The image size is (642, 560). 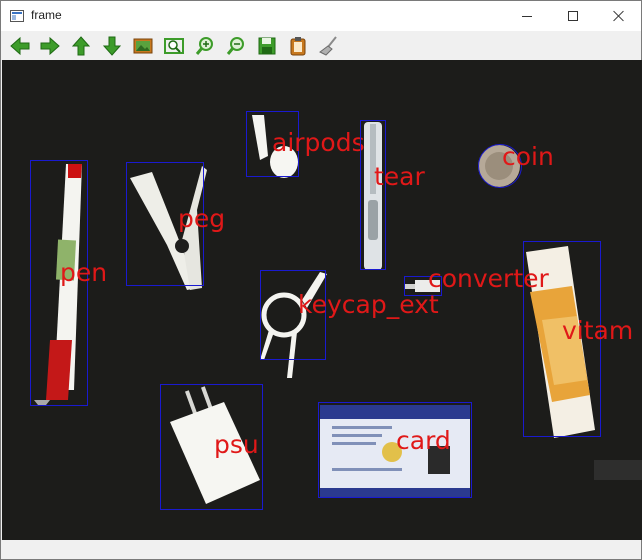 What do you see at coordinates (373, 195) in the screenshot?
I see `tear-bounding-box` at bounding box center [373, 195].